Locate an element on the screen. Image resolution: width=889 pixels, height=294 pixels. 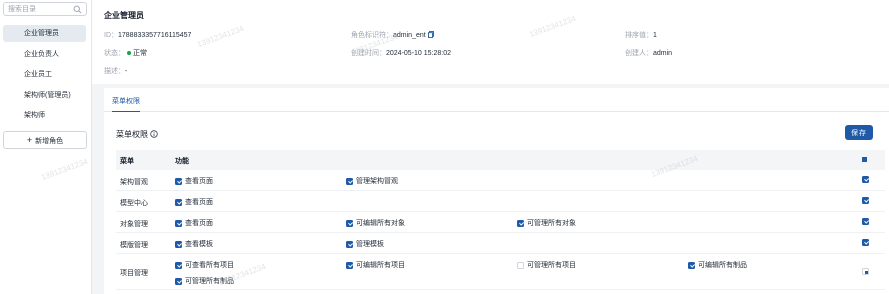
status-dot is located at coordinates (129, 52).